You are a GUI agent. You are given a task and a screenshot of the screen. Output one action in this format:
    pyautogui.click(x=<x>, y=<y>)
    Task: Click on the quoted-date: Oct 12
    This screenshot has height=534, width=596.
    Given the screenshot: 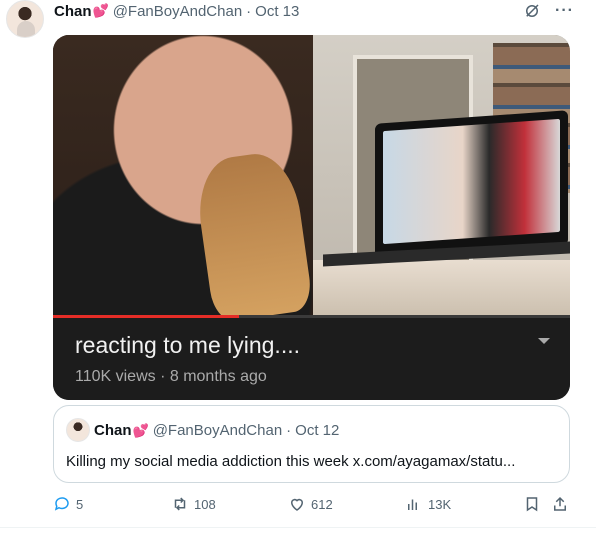 What is the action you would take?
    pyautogui.click(x=317, y=430)
    